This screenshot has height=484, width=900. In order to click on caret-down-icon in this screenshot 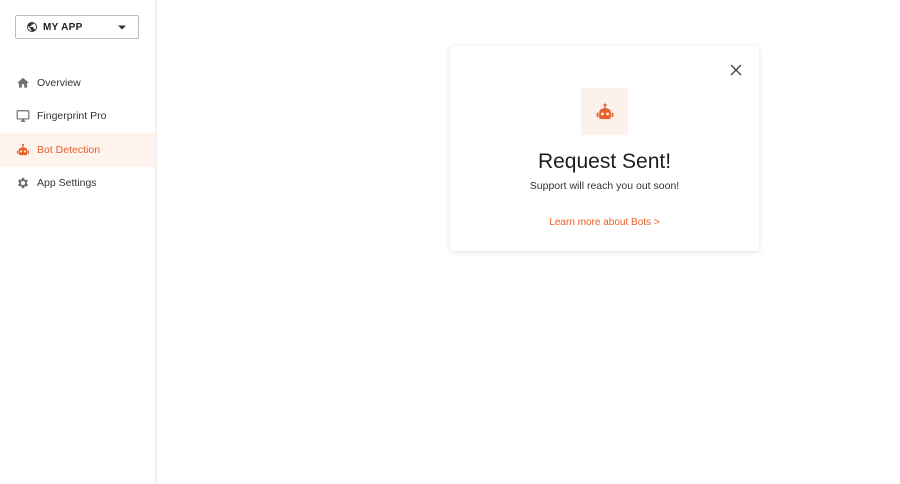, I will do `click(122, 27)`.